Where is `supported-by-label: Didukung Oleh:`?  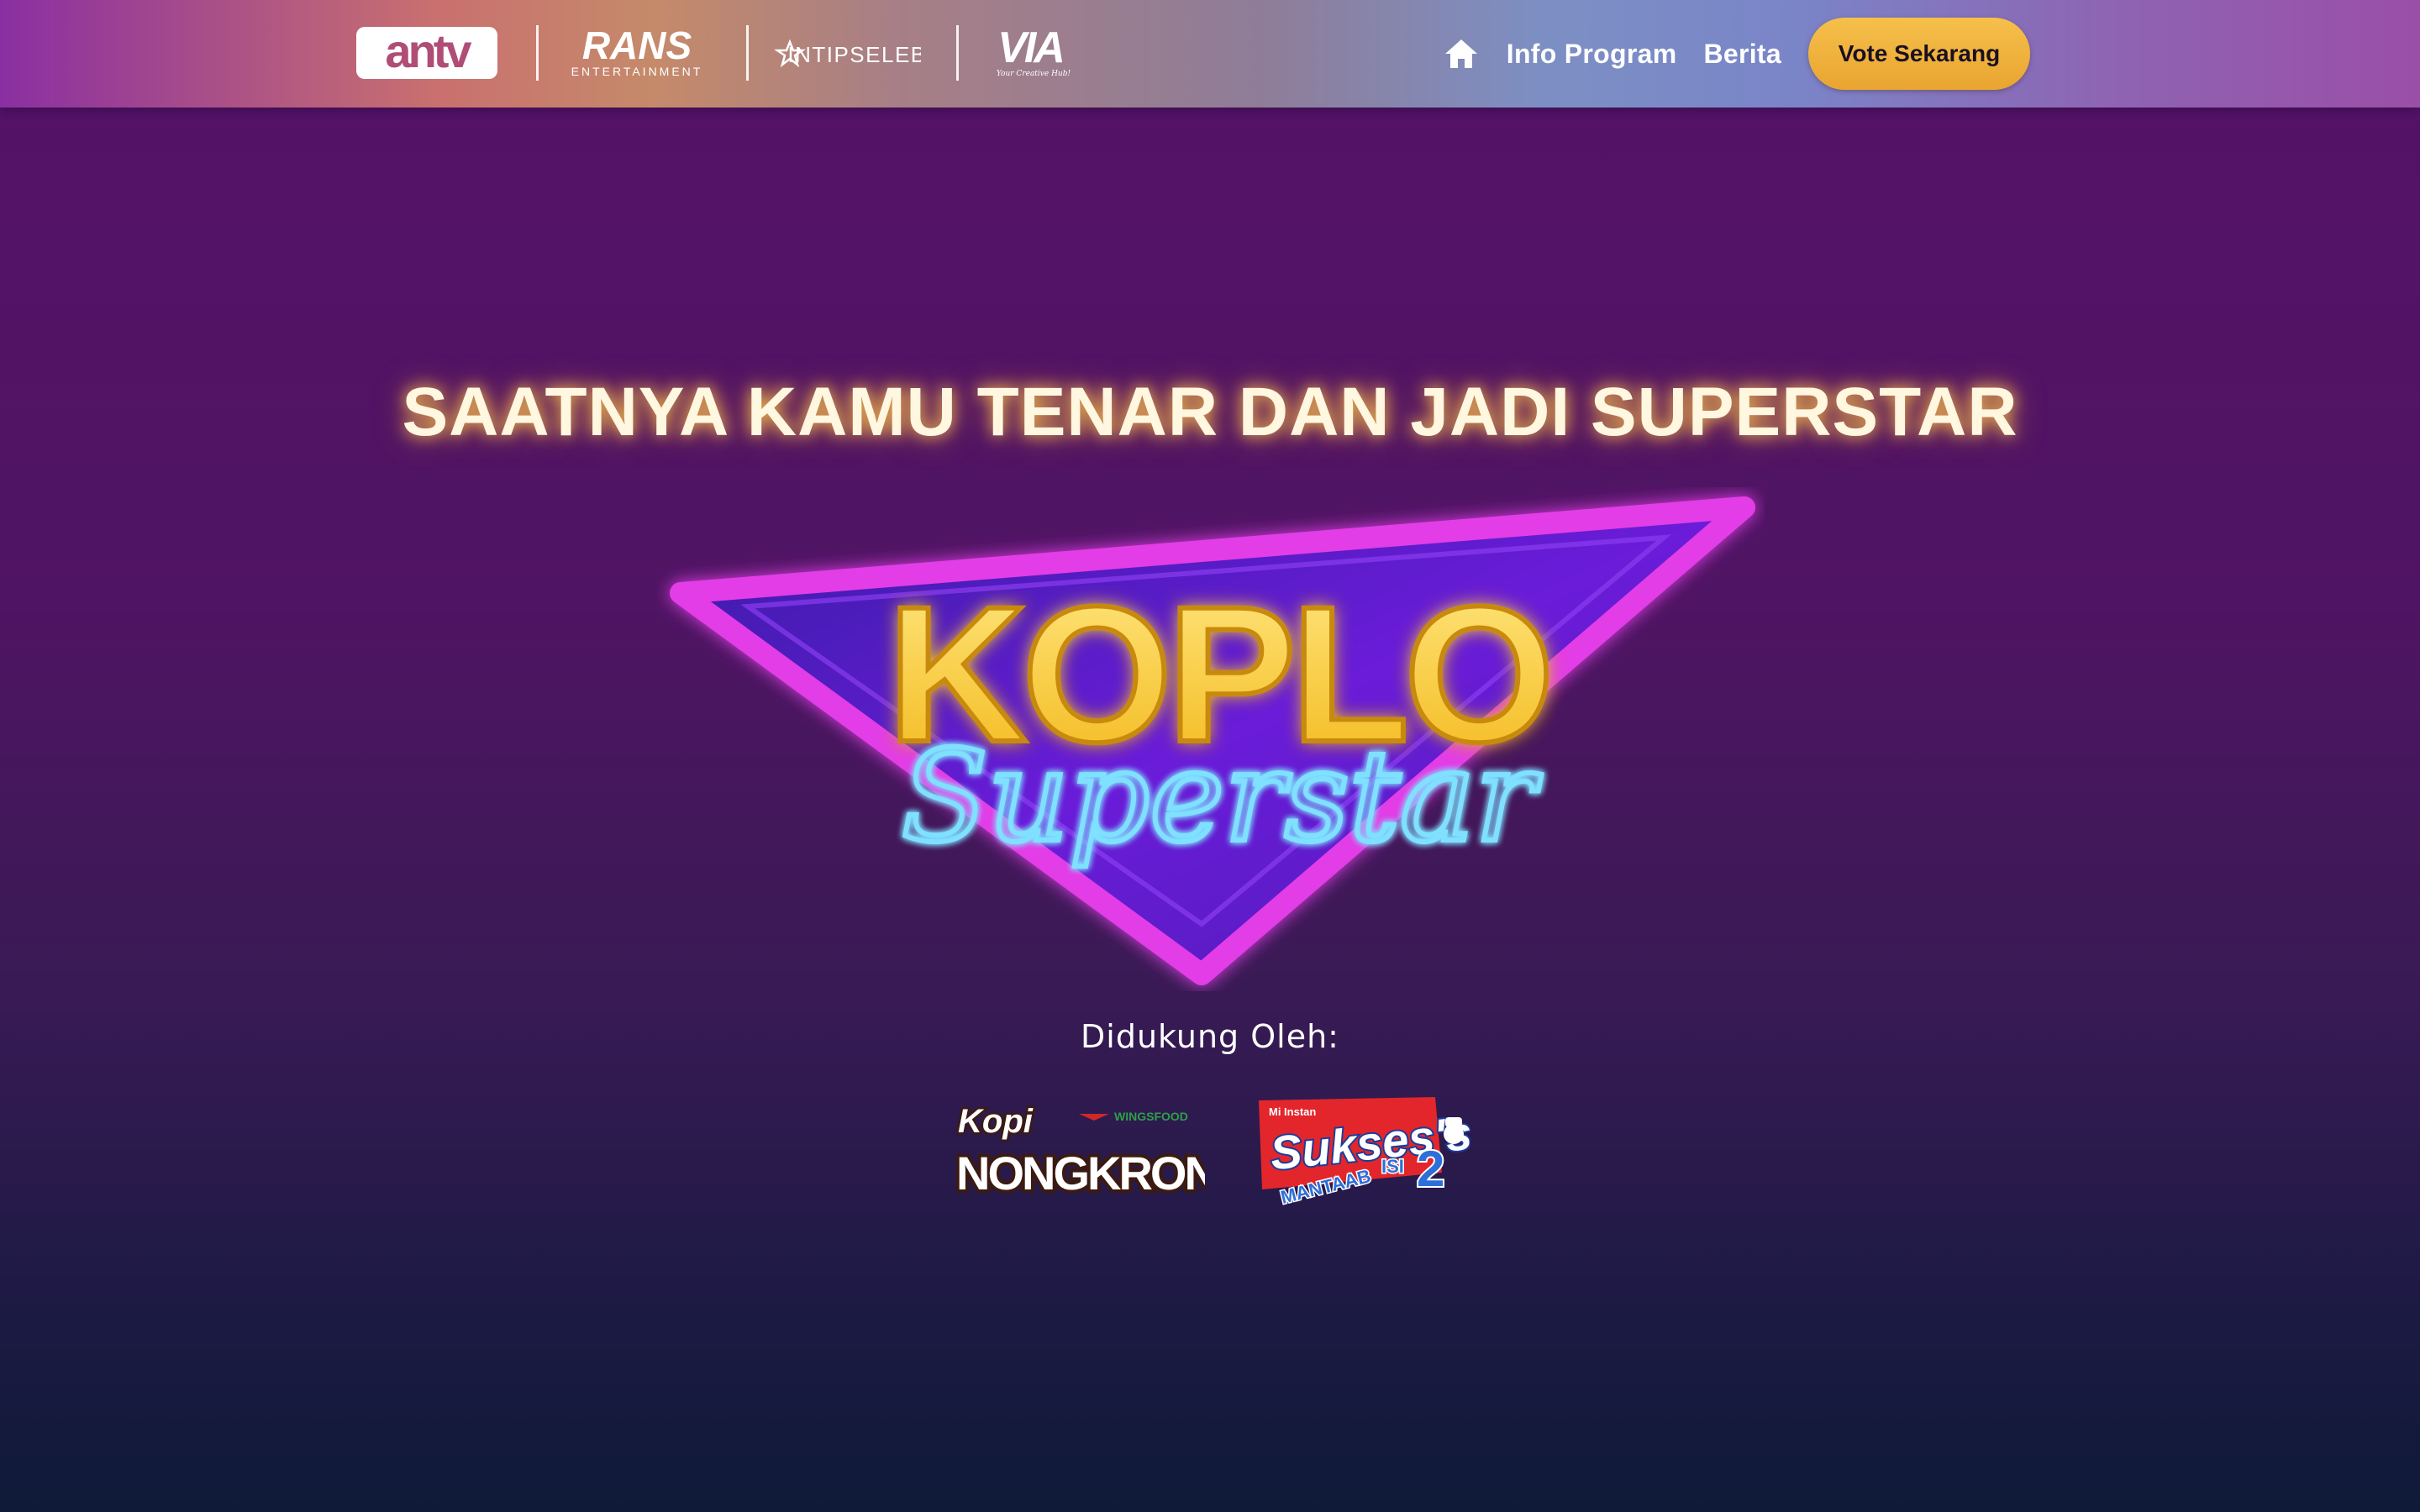
supported-by-label: Didukung Oleh: is located at coordinates (1210, 1036).